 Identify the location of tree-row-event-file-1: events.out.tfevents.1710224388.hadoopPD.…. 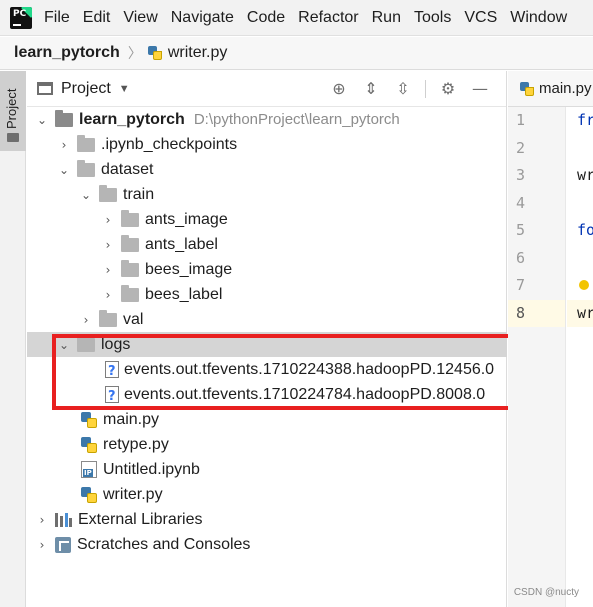
(267, 369).